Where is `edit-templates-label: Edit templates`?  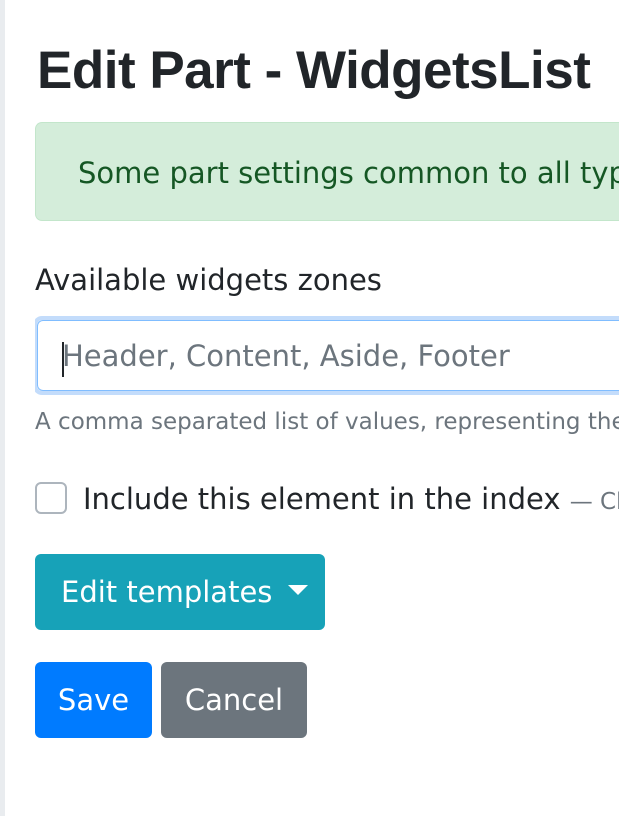 edit-templates-label: Edit templates is located at coordinates (167, 592).